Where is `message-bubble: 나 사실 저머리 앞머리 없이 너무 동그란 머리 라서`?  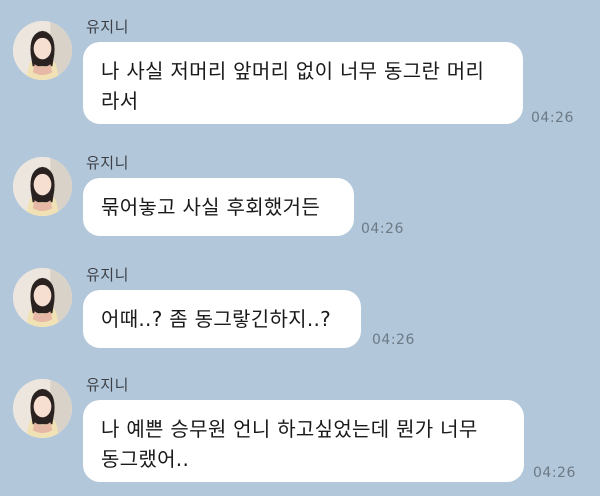
message-bubble: 나 사실 저머리 앞머리 없이 너무 동그란 머리 라서 is located at coordinates (303, 83).